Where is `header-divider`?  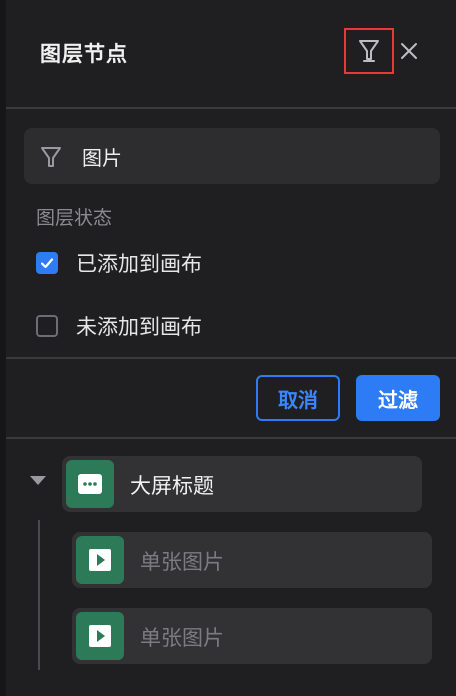 header-divider is located at coordinates (231, 108).